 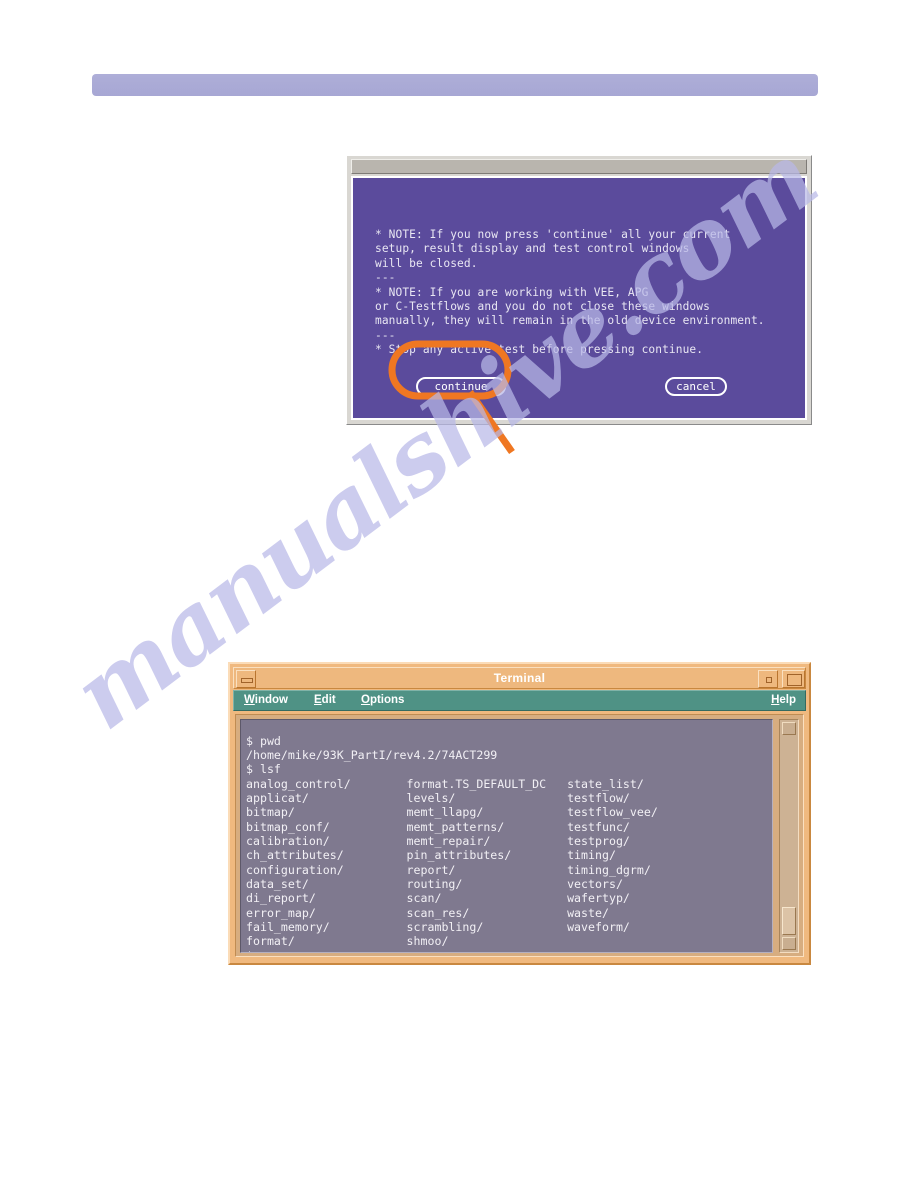 What do you see at coordinates (328, 700) in the screenshot?
I see `menu-edit-rest: dit` at bounding box center [328, 700].